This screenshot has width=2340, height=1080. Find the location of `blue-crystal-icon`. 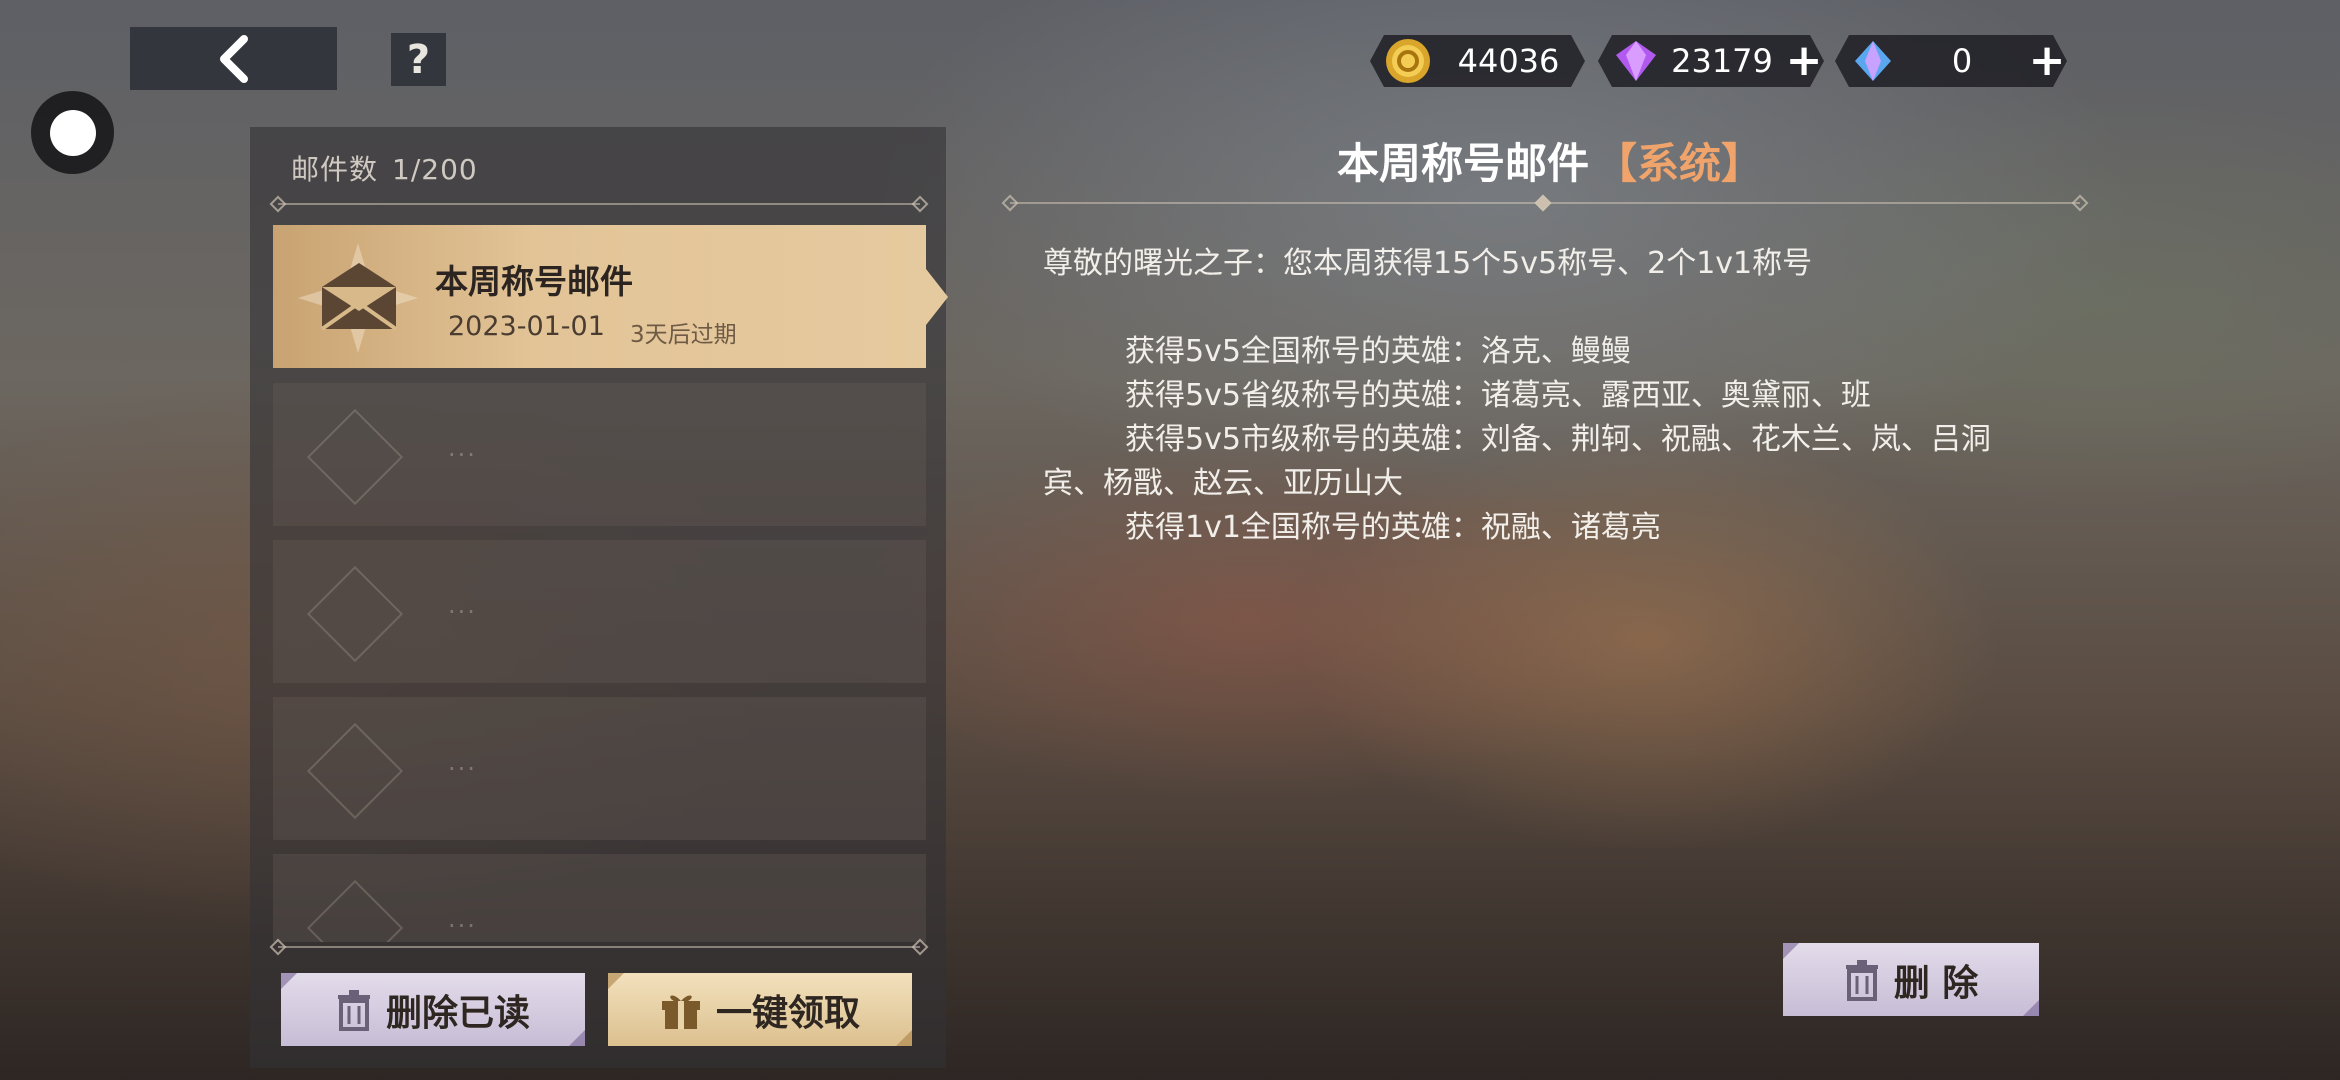

blue-crystal-icon is located at coordinates (1873, 61).